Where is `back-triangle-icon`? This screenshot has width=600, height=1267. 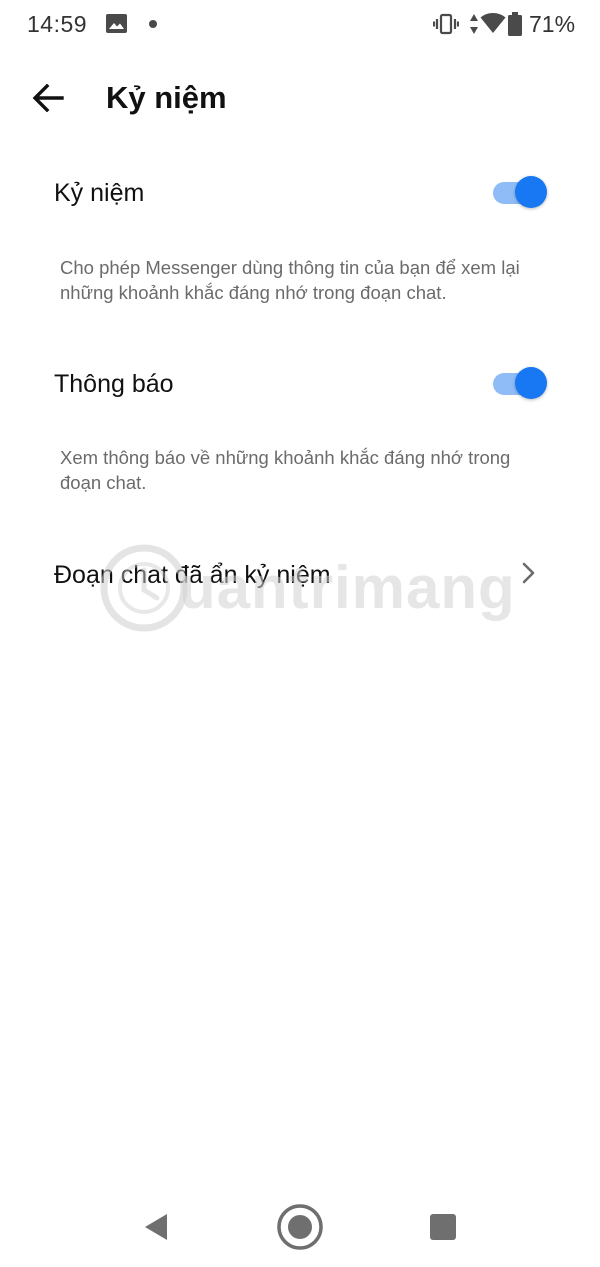 back-triangle-icon is located at coordinates (156, 1227).